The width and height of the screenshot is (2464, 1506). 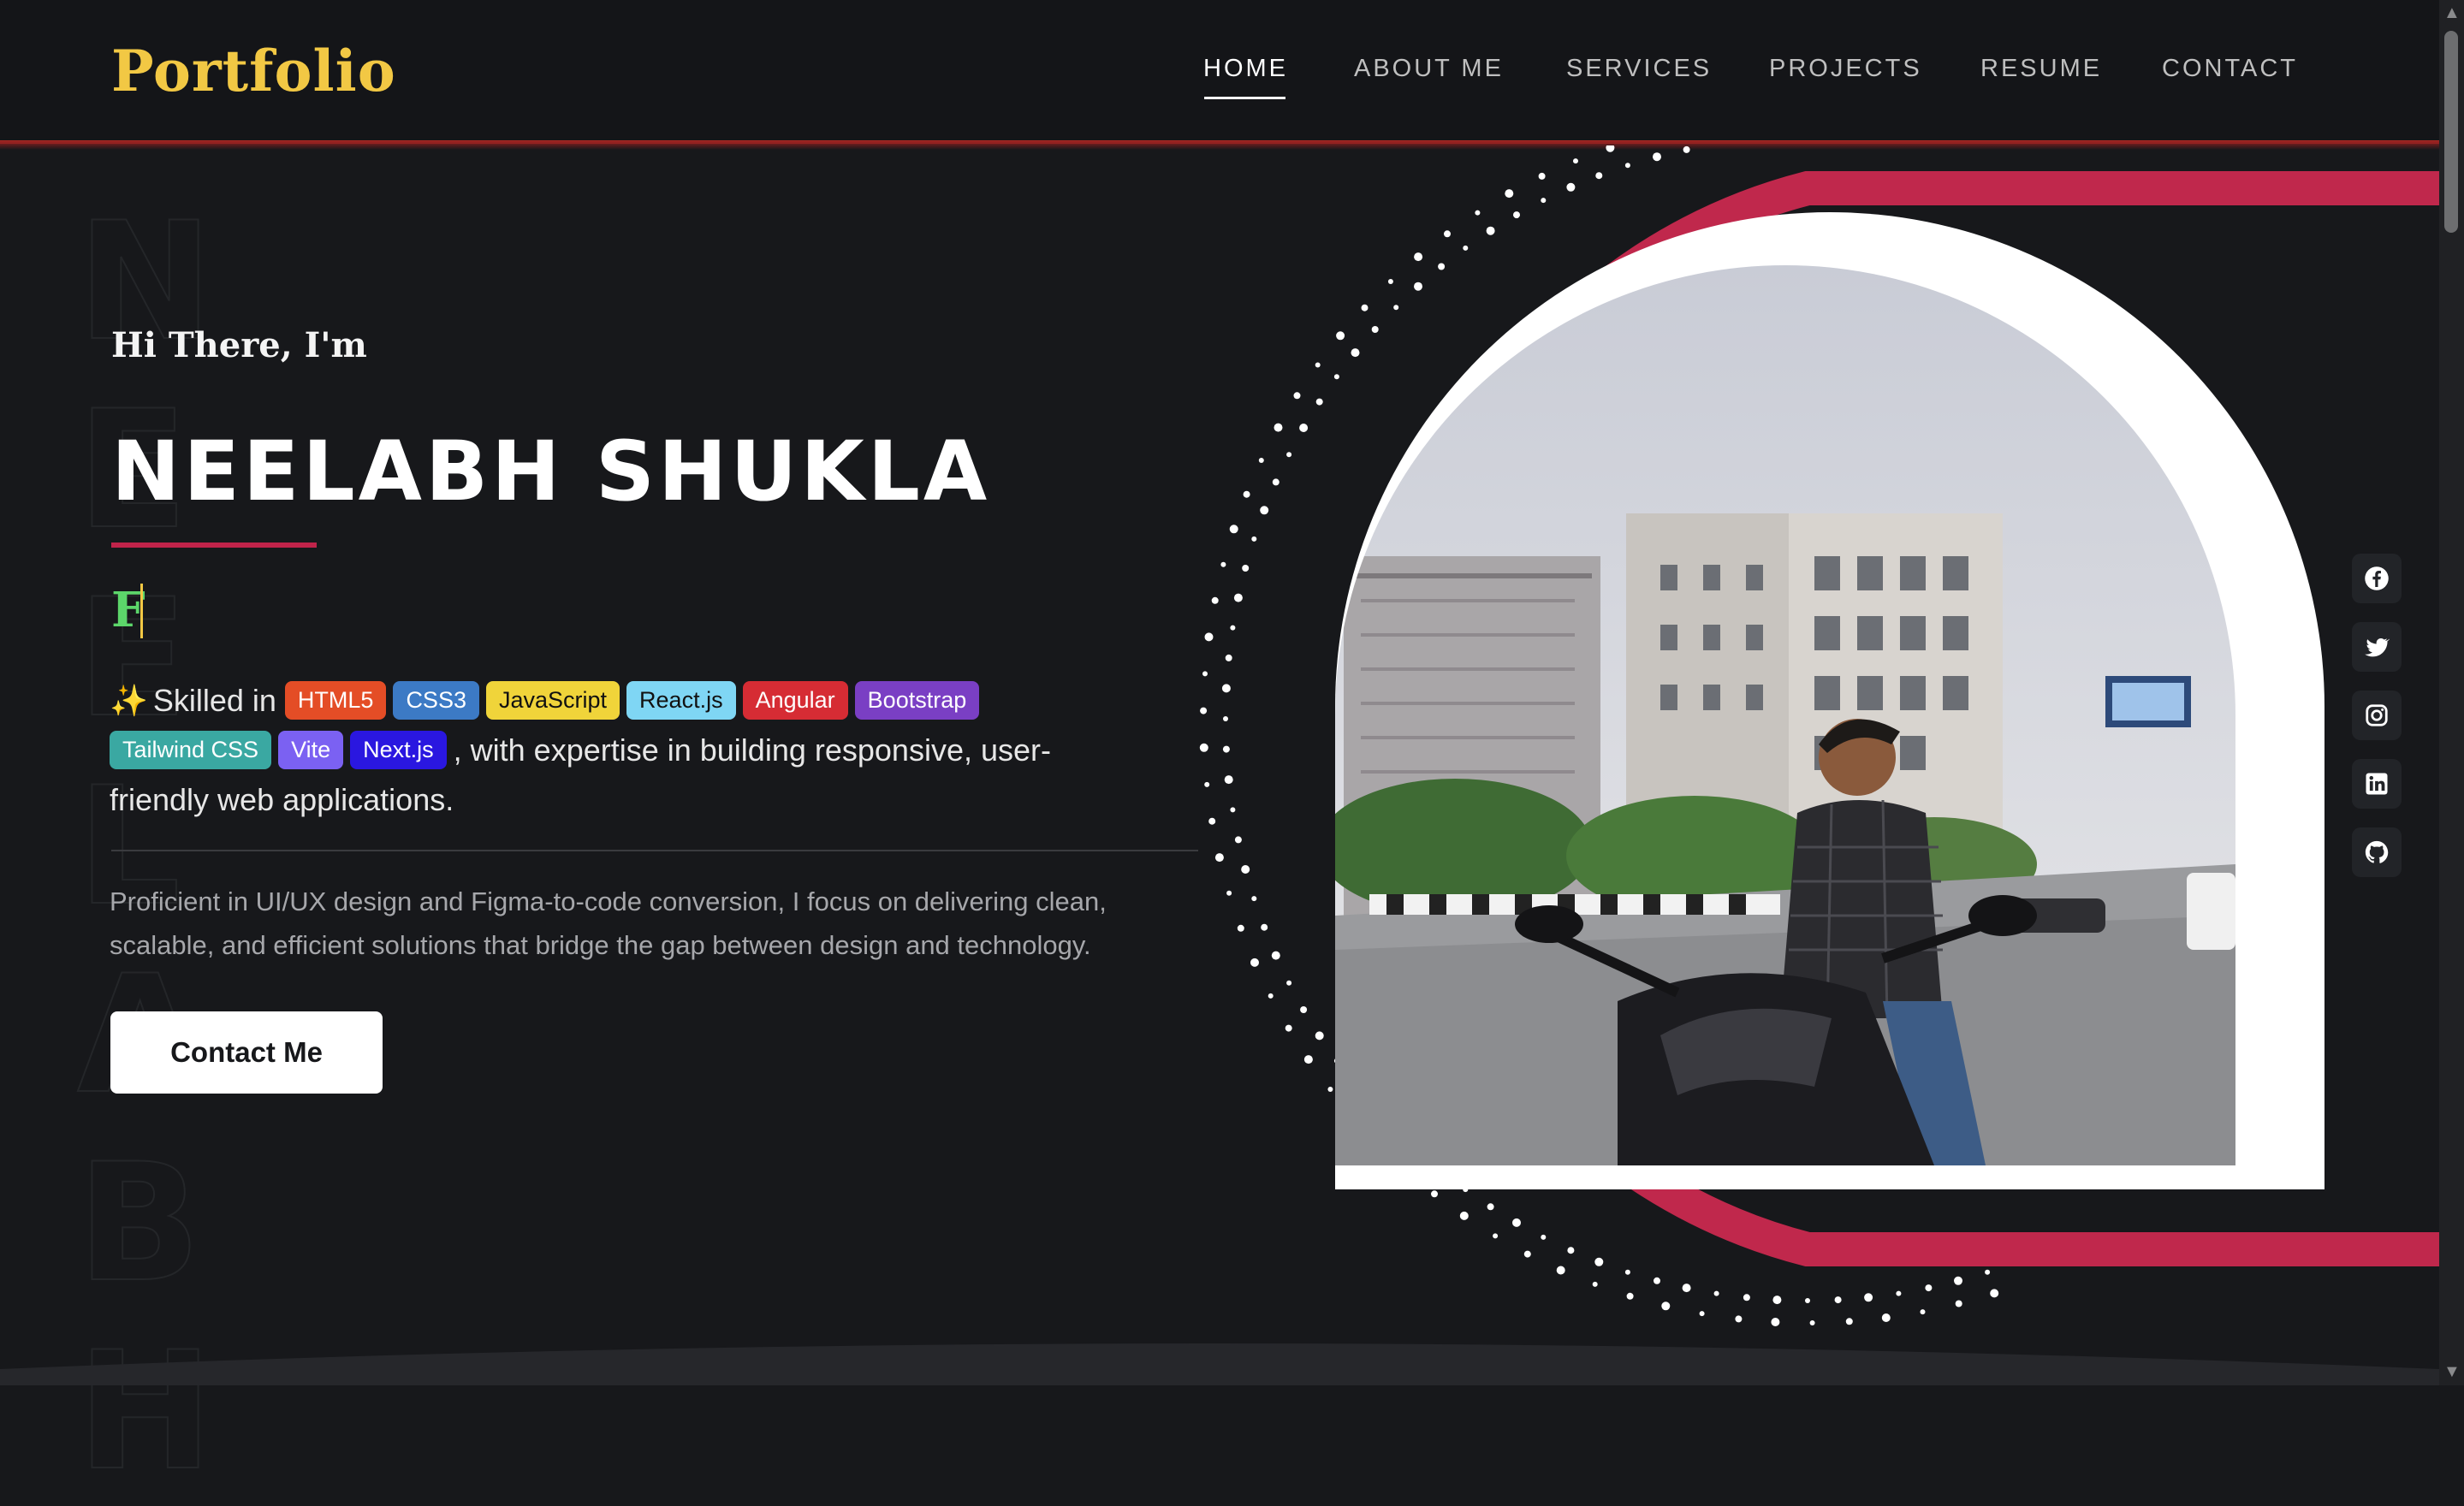 What do you see at coordinates (335, 700) in the screenshot?
I see `skill-badge: HTML5` at bounding box center [335, 700].